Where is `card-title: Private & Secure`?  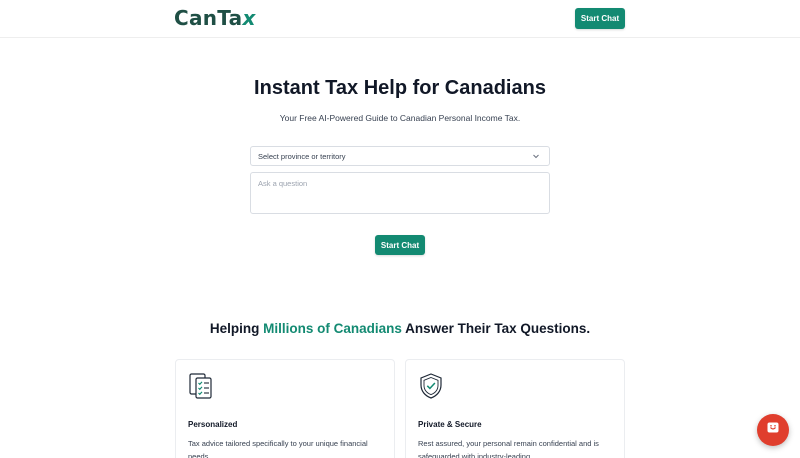
card-title: Private & Secure is located at coordinates (450, 424).